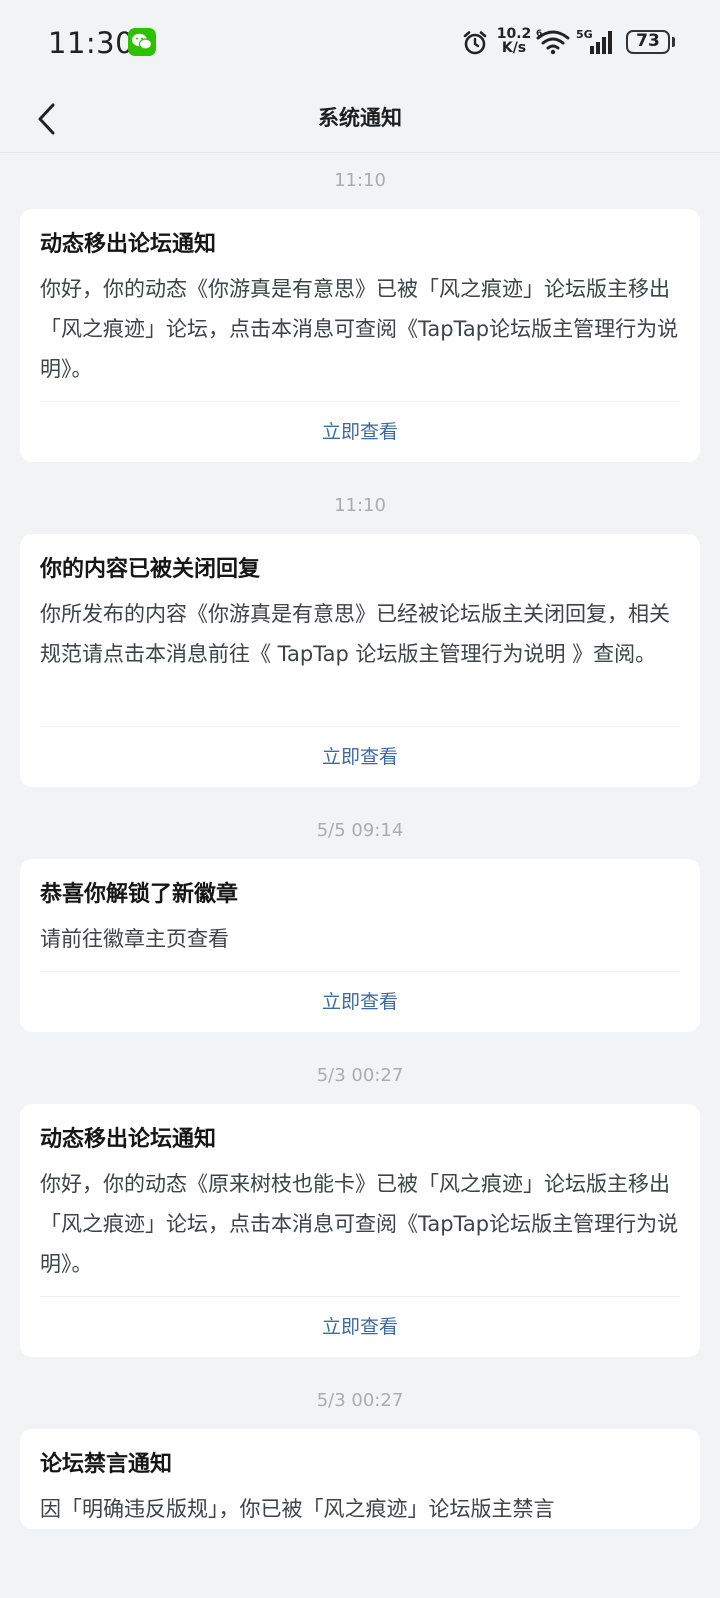 The width and height of the screenshot is (720, 1598). What do you see at coordinates (514, 48) in the screenshot?
I see `network-speed-unit: K/s` at bounding box center [514, 48].